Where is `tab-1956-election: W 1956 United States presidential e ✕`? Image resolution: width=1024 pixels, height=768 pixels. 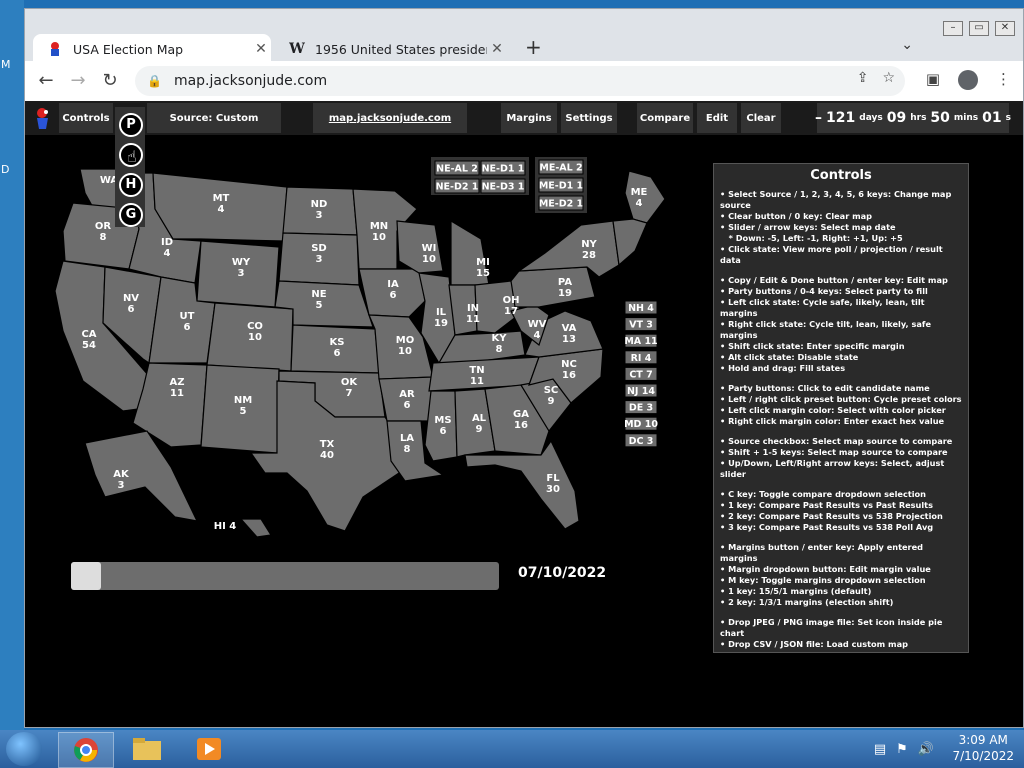
tab-1956-election: W 1956 United States presidential e ✕ is located at coordinates (391, 49).